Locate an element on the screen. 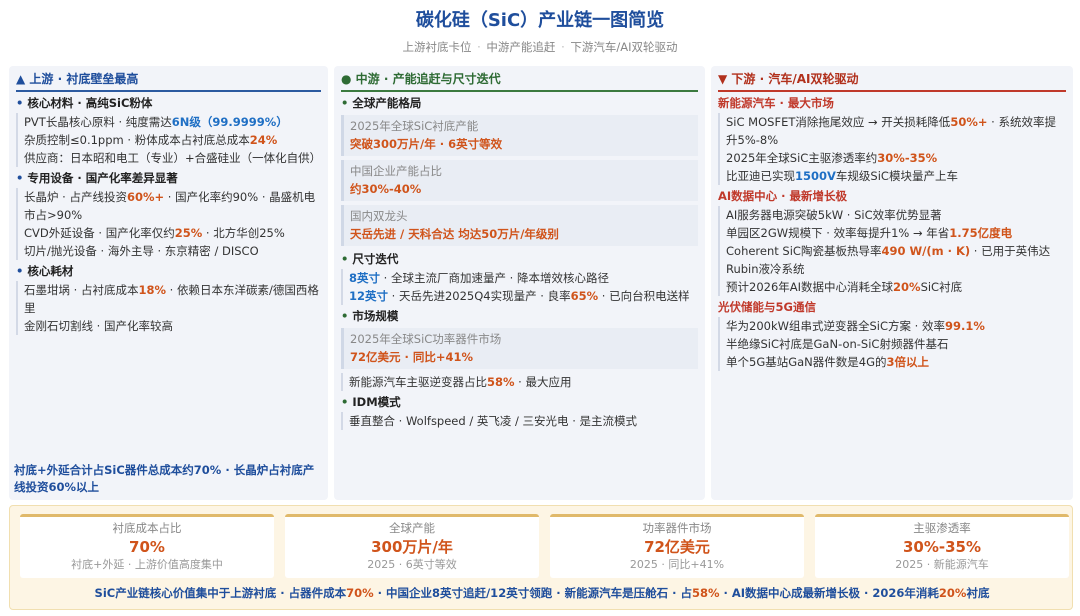 This screenshot has height=616, width=1080. stat-card: 衬底成本占比 70% 衬底+外延 · 上游价值高度集中 is located at coordinates (147, 546).